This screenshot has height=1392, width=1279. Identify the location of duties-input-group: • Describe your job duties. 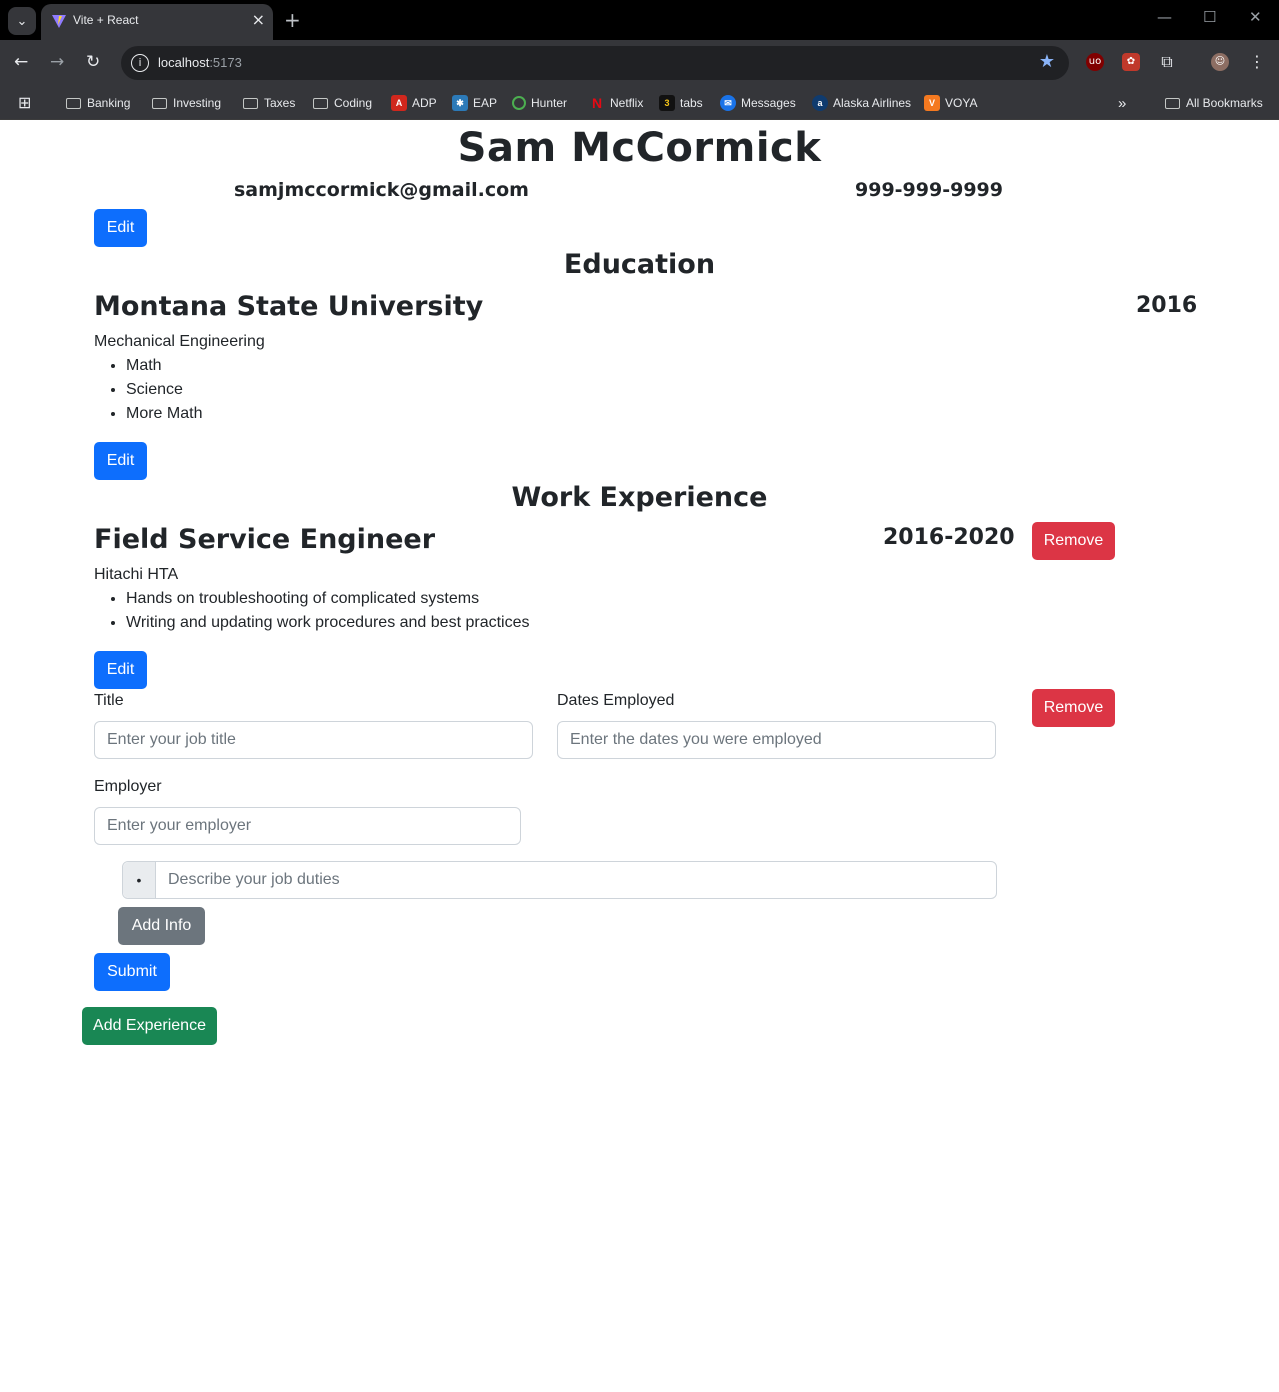
(559, 880).